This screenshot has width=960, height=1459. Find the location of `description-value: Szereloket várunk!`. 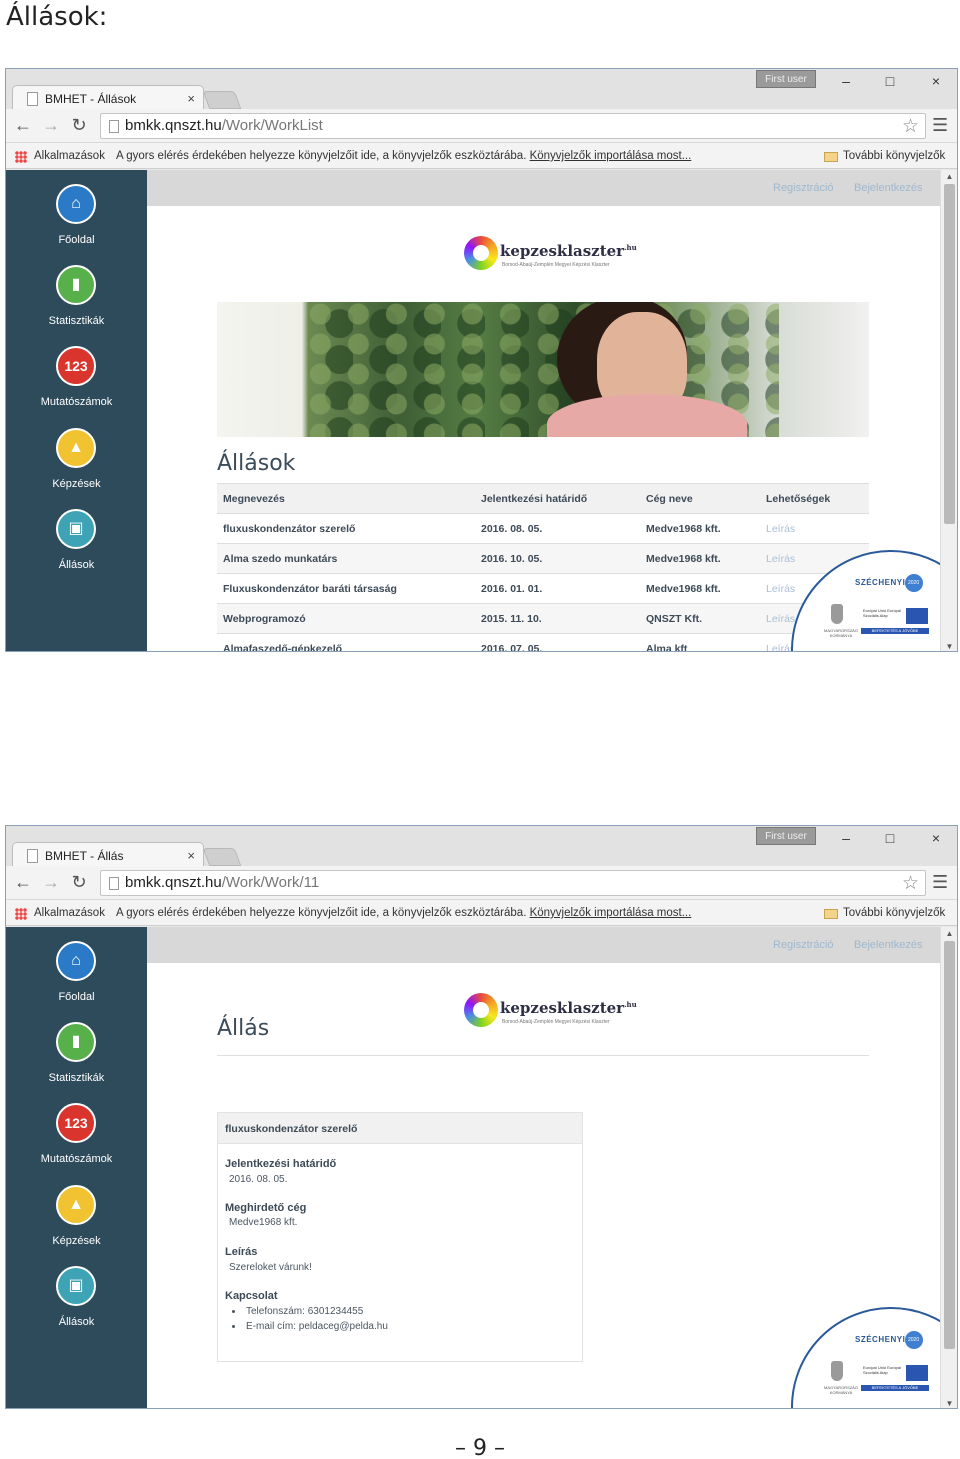

description-value: Szereloket várunk! is located at coordinates (270, 1267).